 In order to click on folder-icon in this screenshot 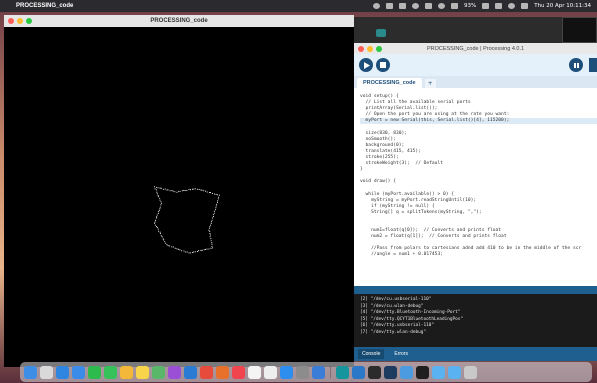, I will do `click(438, 372)`.